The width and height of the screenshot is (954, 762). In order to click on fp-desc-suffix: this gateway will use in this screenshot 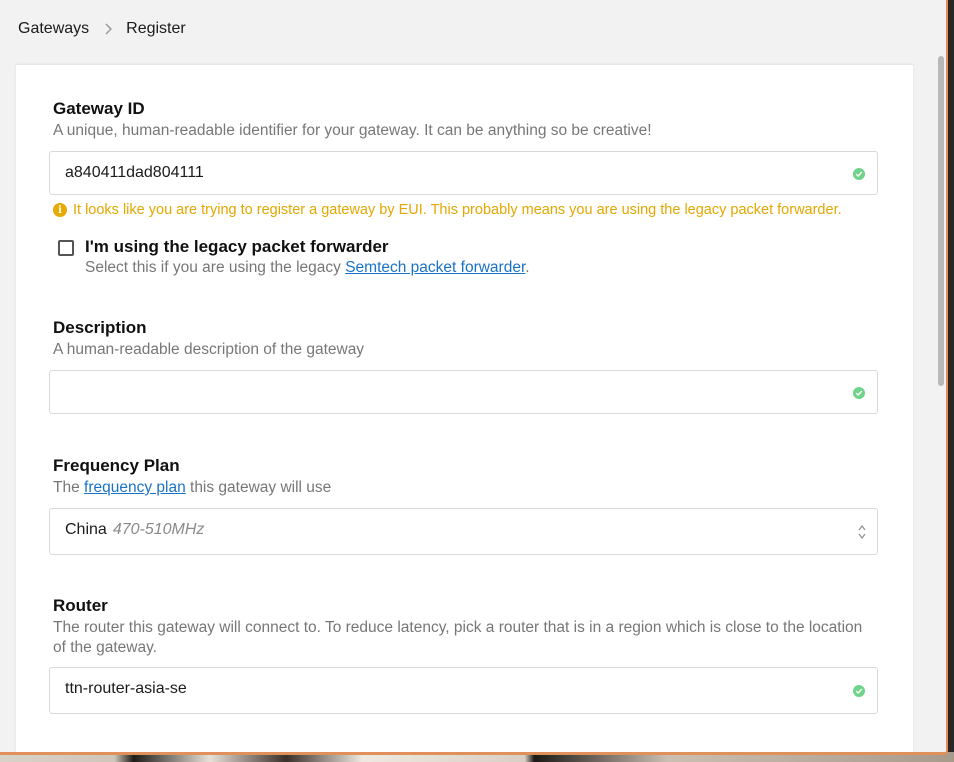, I will do `click(258, 487)`.